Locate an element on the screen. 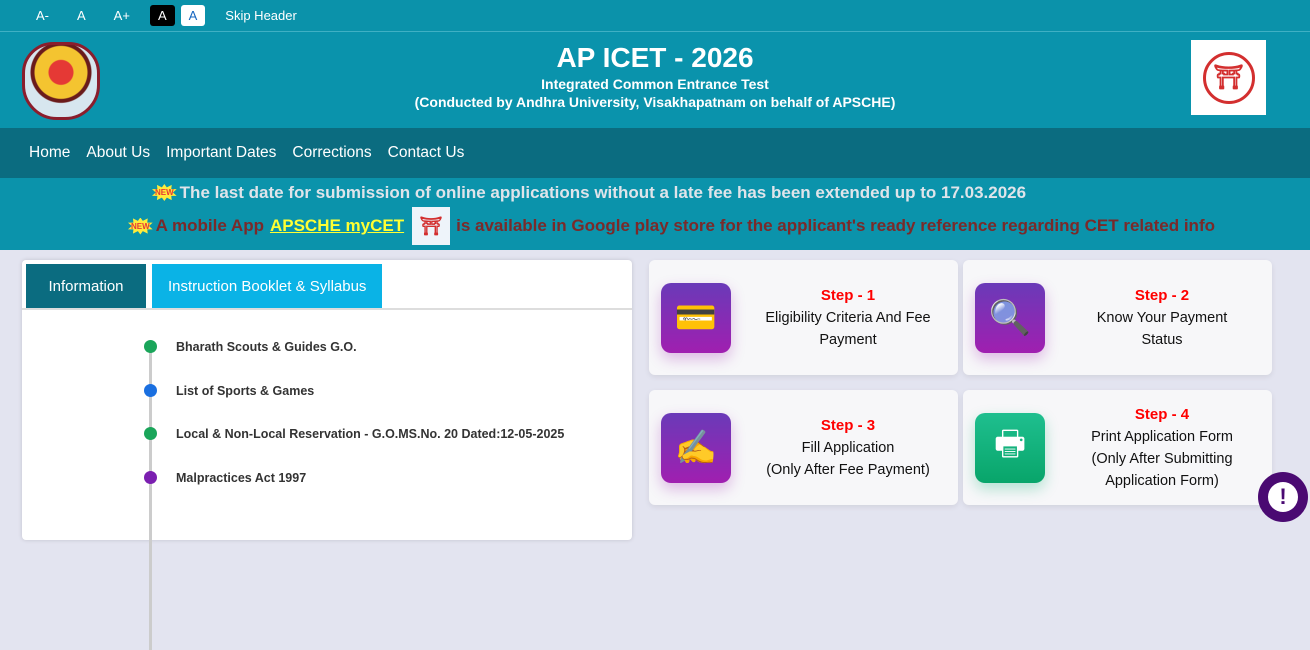 The image size is (1310, 650). exclamation-icon: ! is located at coordinates (1283, 497).